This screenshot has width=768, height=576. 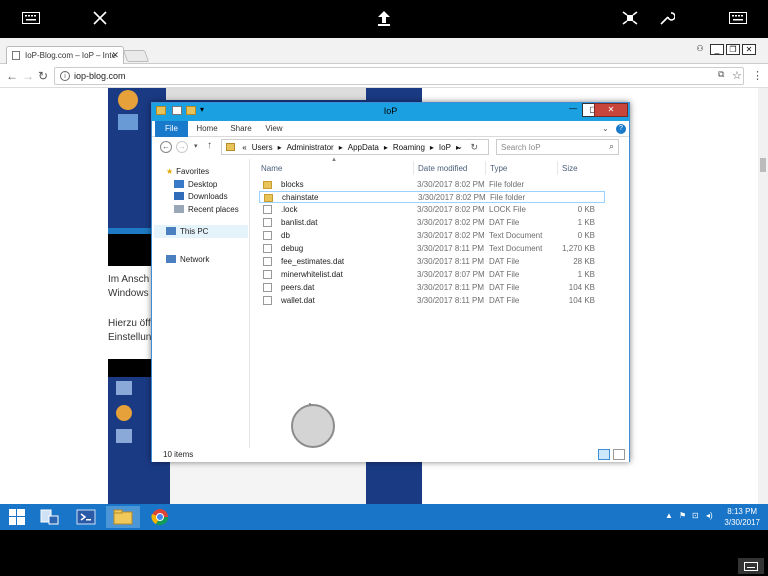 I want to click on nav-label: Recent places, so click(x=213, y=209).